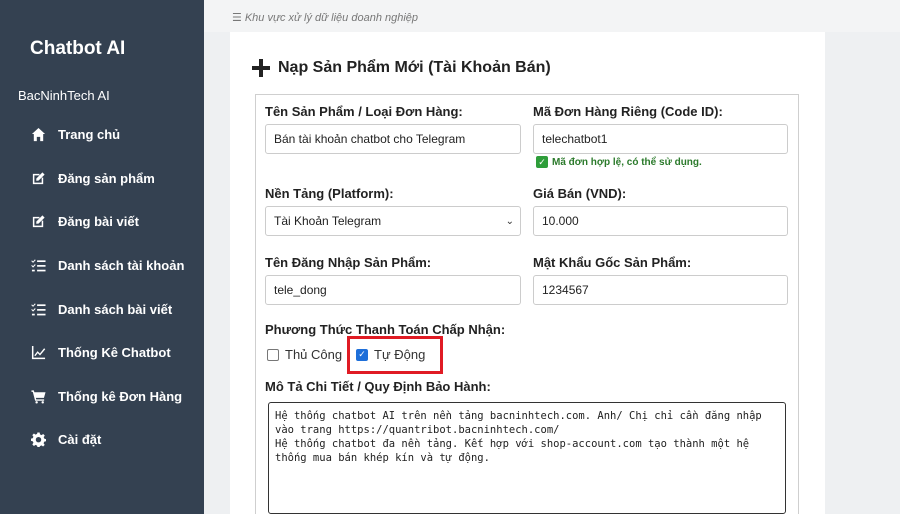  I want to click on order-code-value: telechatbot1, so click(575, 139).